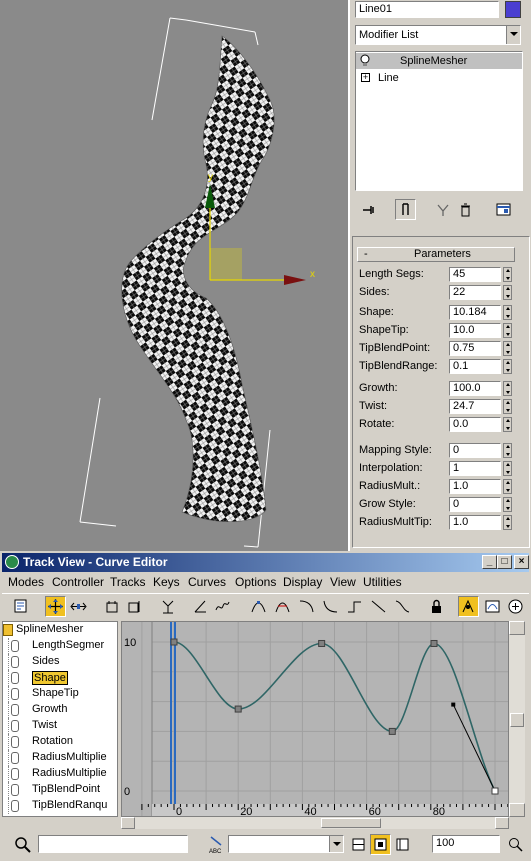  What do you see at coordinates (382, 582) in the screenshot?
I see `menu-utilities: Utilities` at bounding box center [382, 582].